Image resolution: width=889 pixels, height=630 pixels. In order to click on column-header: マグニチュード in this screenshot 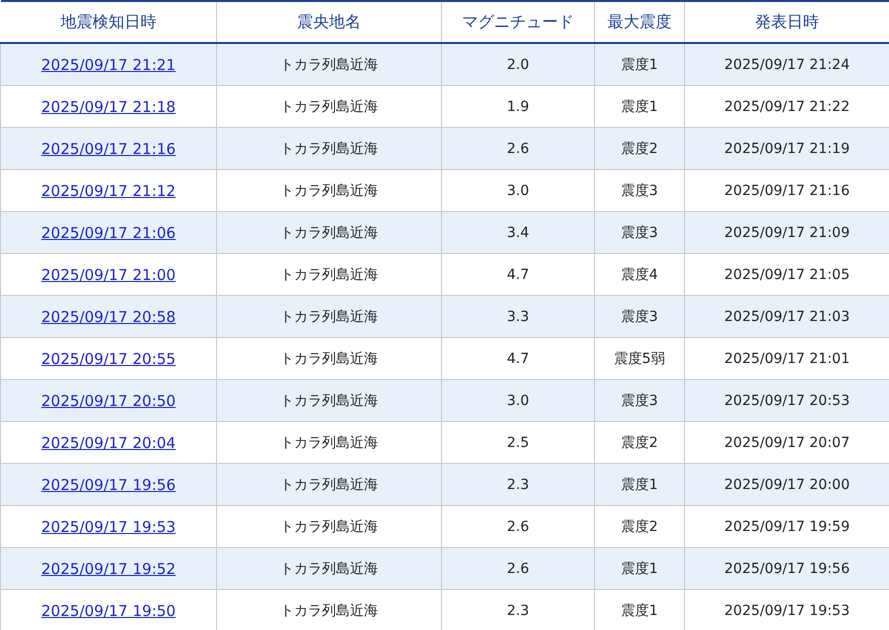, I will do `click(518, 22)`.